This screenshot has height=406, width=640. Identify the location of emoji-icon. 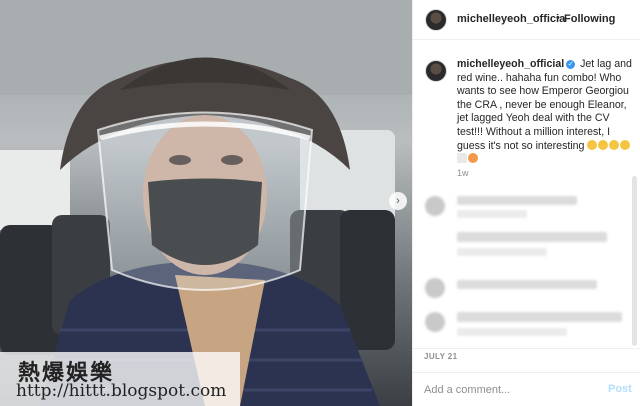
(462, 158).